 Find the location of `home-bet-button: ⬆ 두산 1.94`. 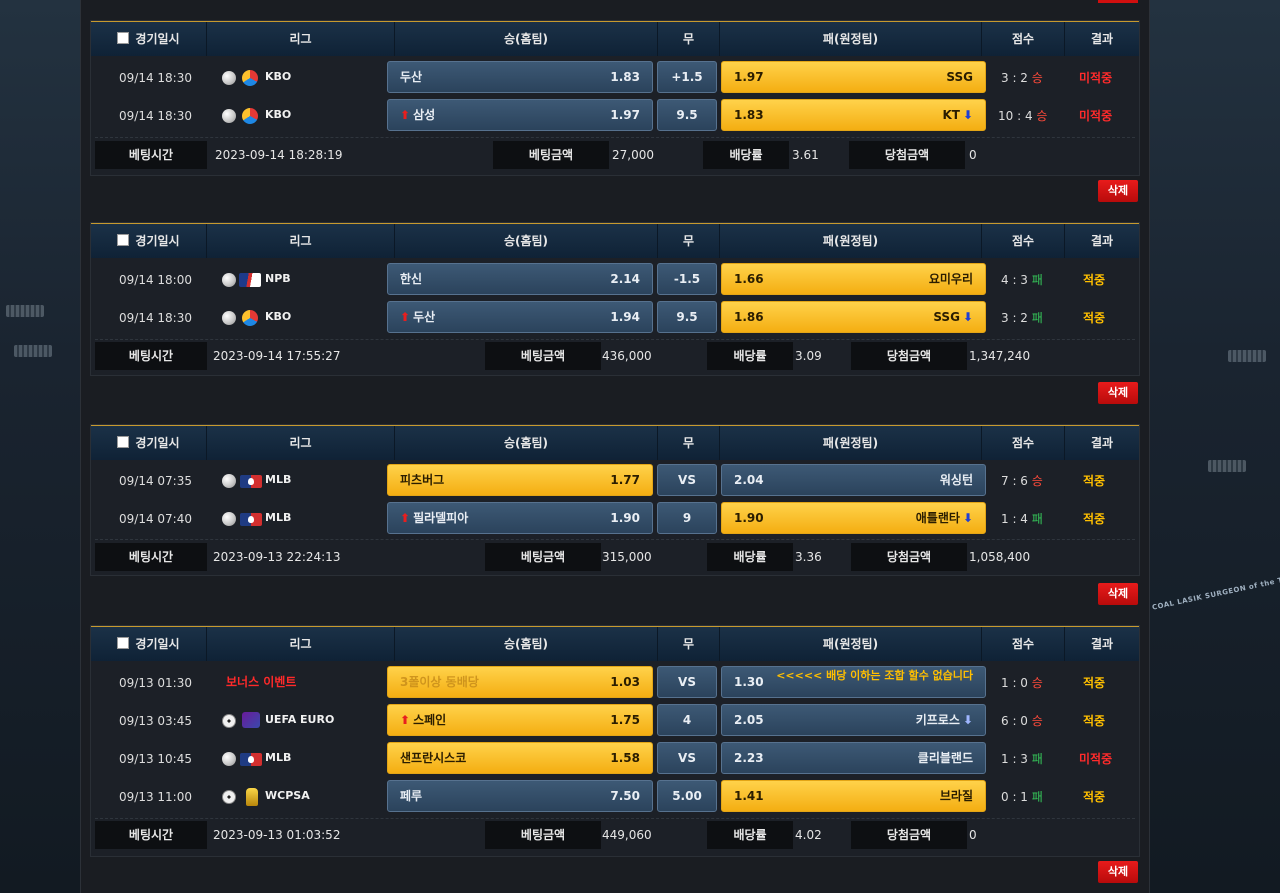

home-bet-button: ⬆ 두산 1.94 is located at coordinates (520, 317).